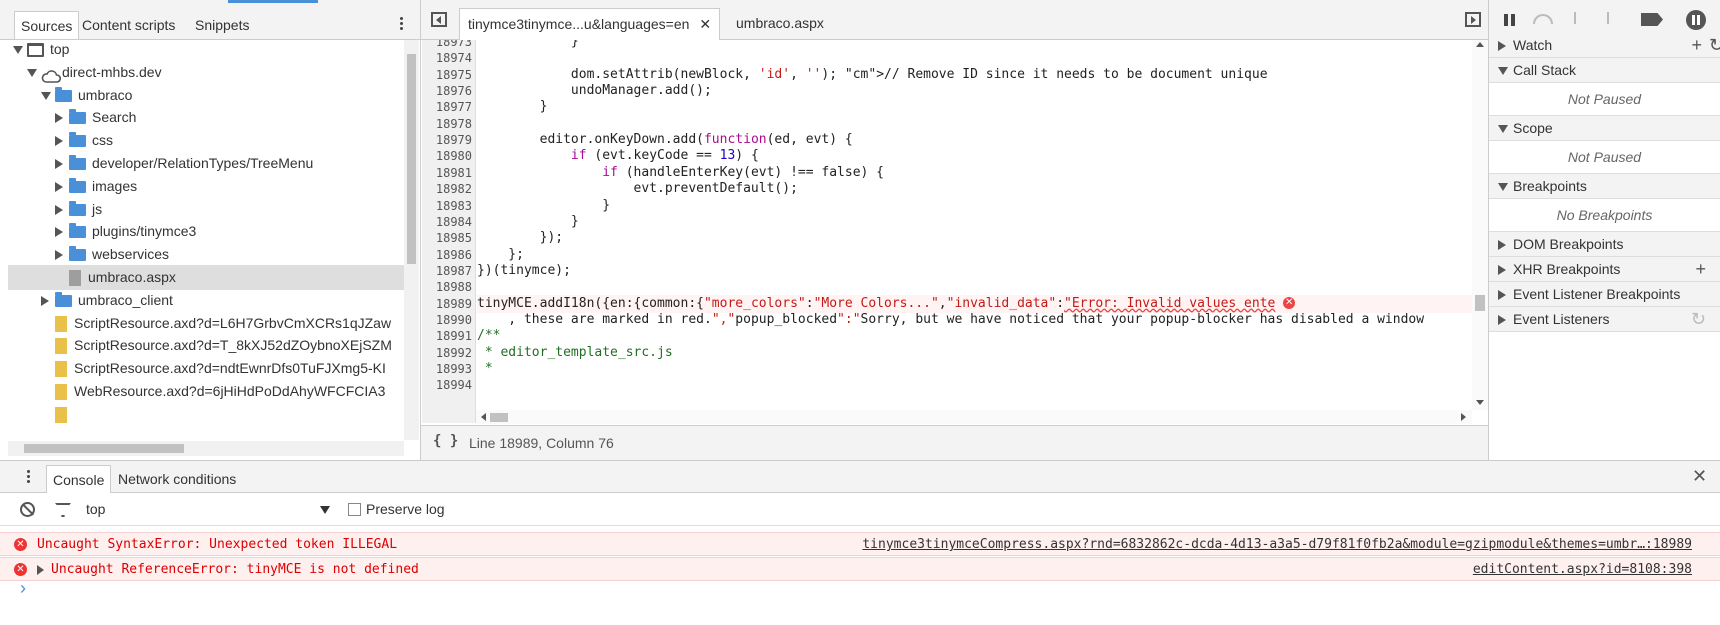 The image size is (1720, 625). Describe the element at coordinates (354, 509) in the screenshot. I see `preserve-log-checkbox` at that location.